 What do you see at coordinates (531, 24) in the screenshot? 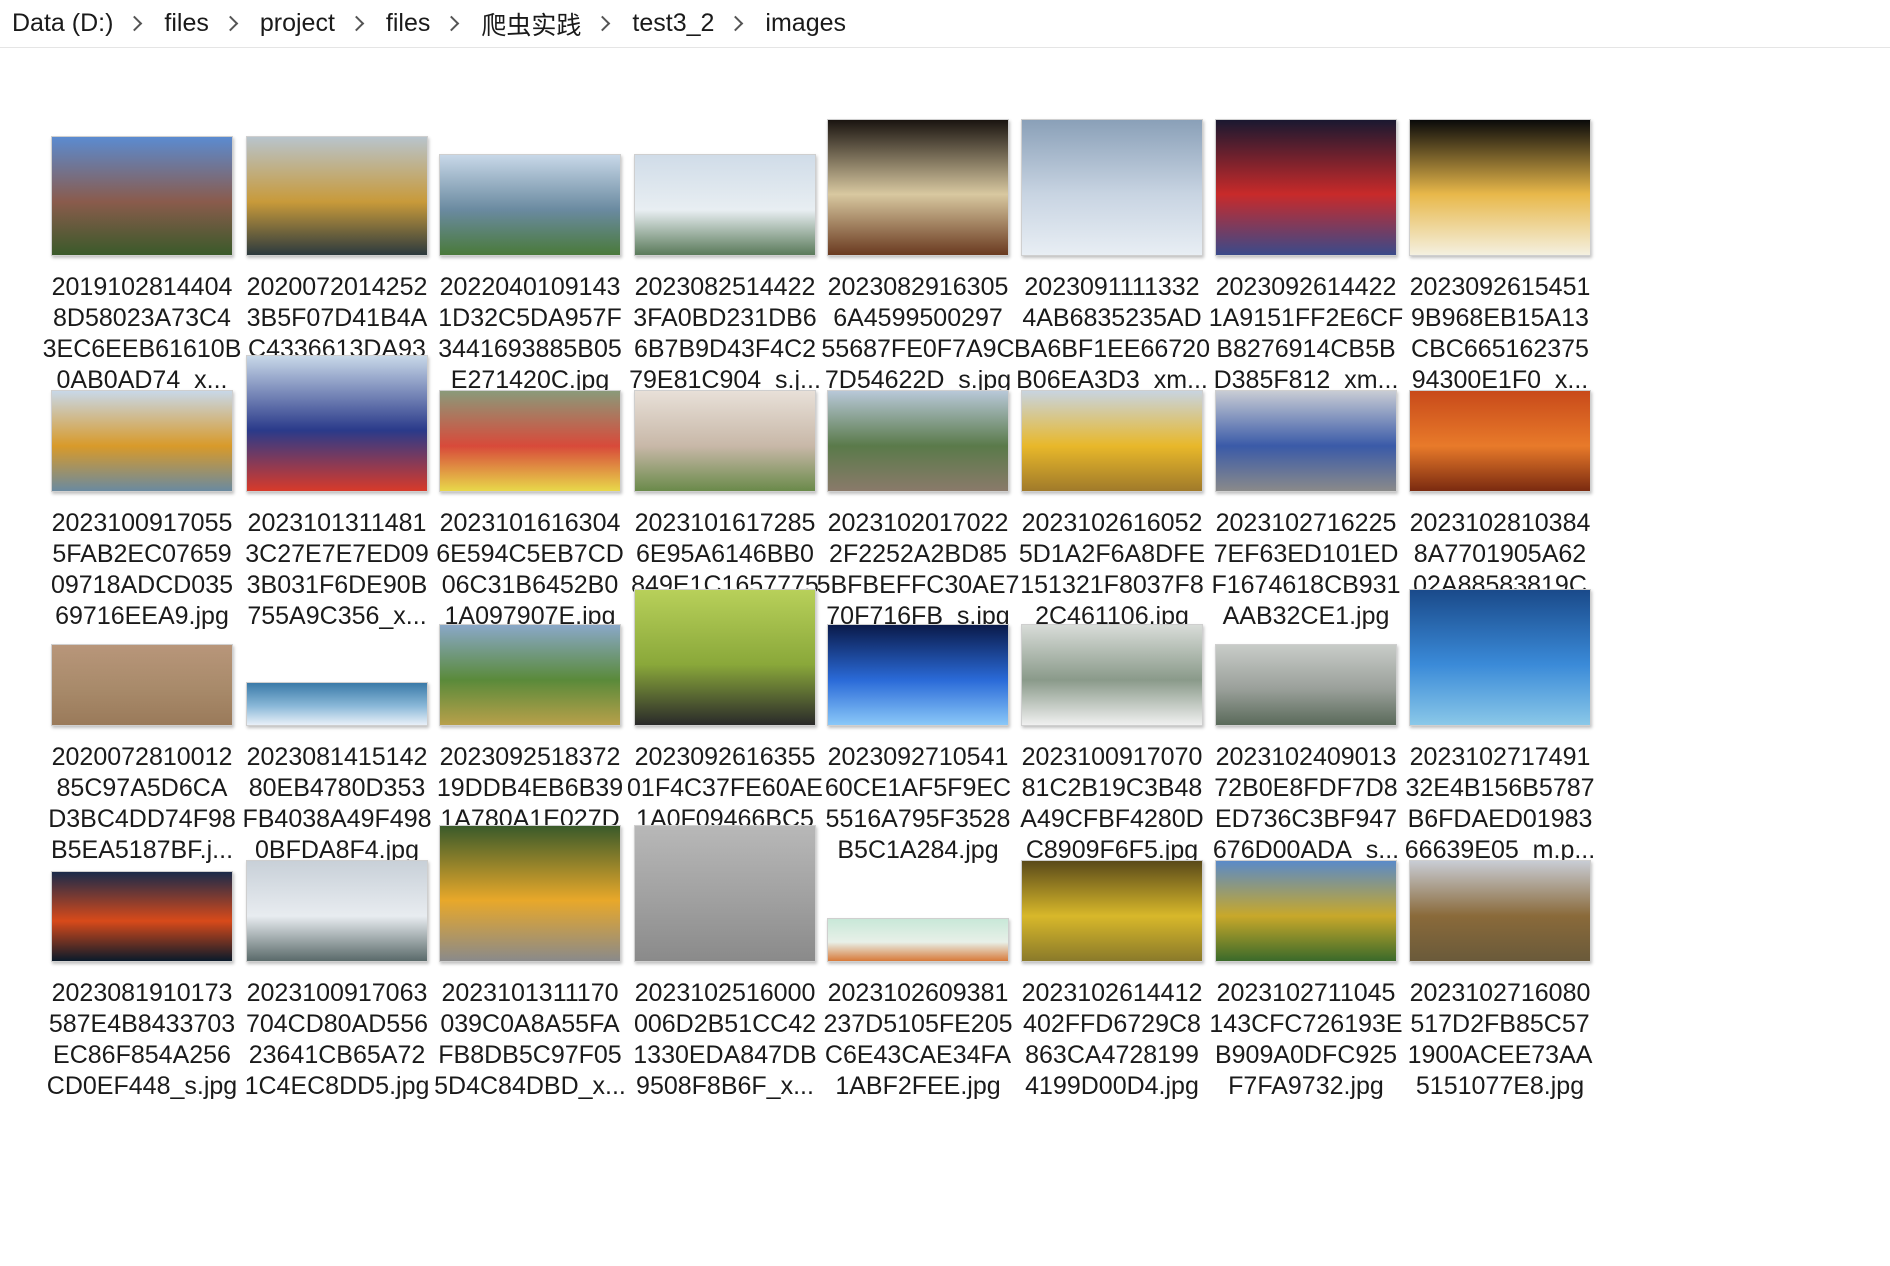
I see `breadcrumb-item: 爬虫实践` at bounding box center [531, 24].